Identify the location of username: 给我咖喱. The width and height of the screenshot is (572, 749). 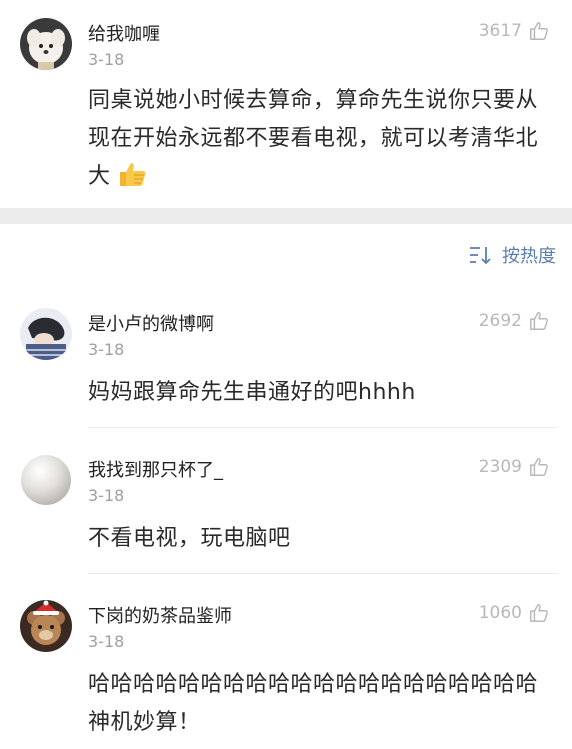
(124, 33).